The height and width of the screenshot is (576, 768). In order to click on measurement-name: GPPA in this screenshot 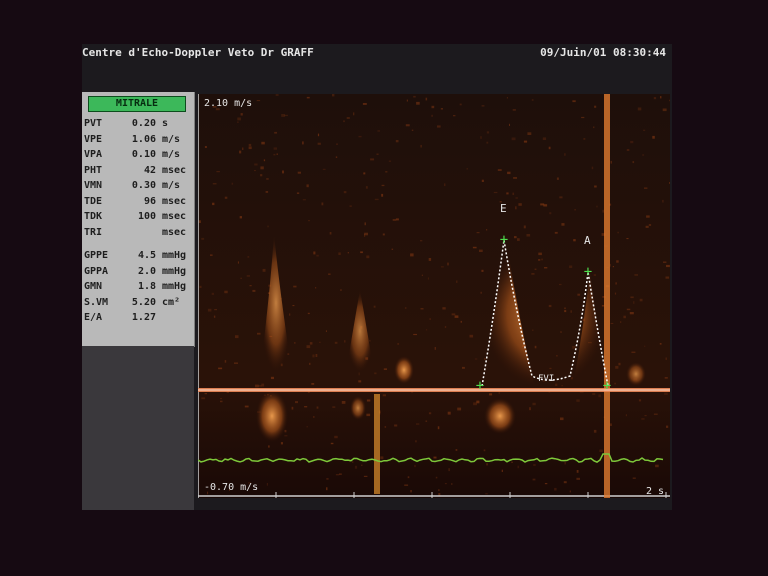, I will do `click(96, 271)`.